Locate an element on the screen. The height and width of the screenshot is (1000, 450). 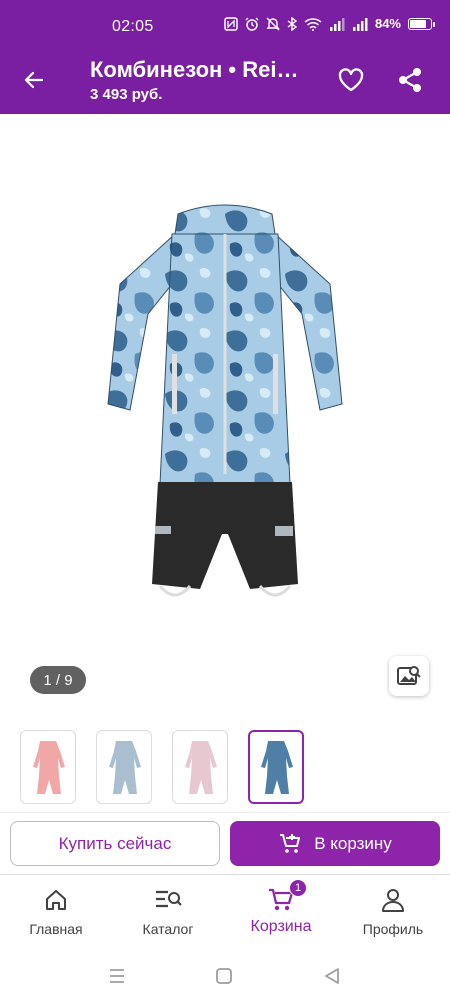
cart-plus-icon is located at coordinates (290, 843).